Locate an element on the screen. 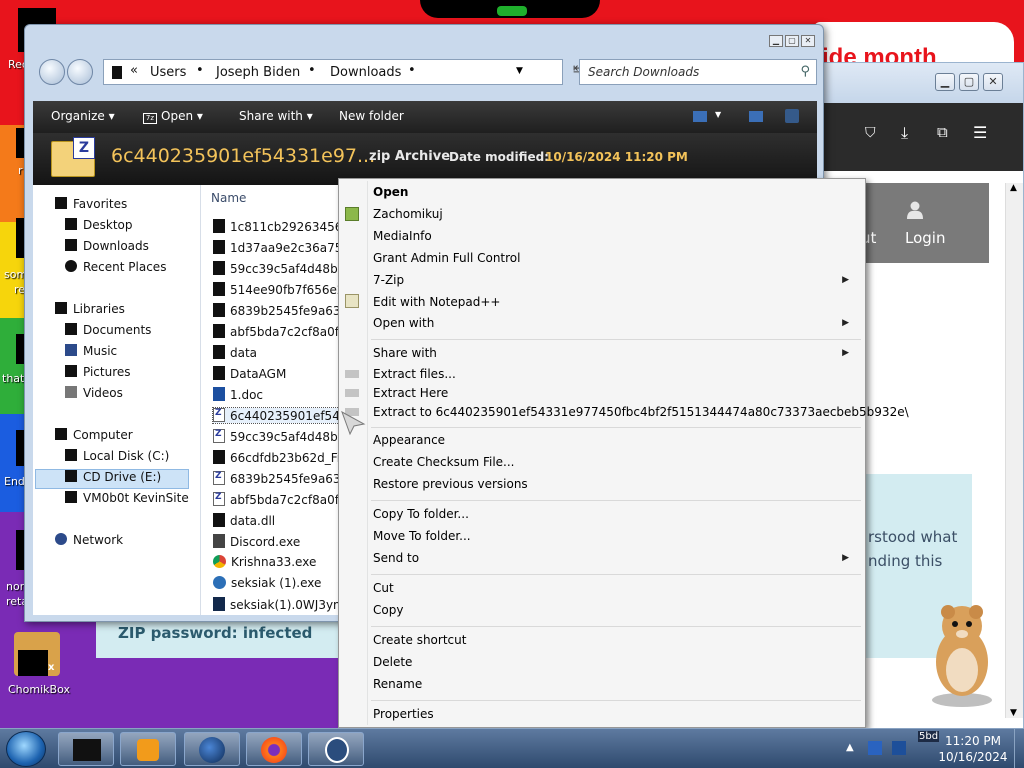 This screenshot has width=1024, height=768. taskbar-explorer-button is located at coordinates (86, 749).